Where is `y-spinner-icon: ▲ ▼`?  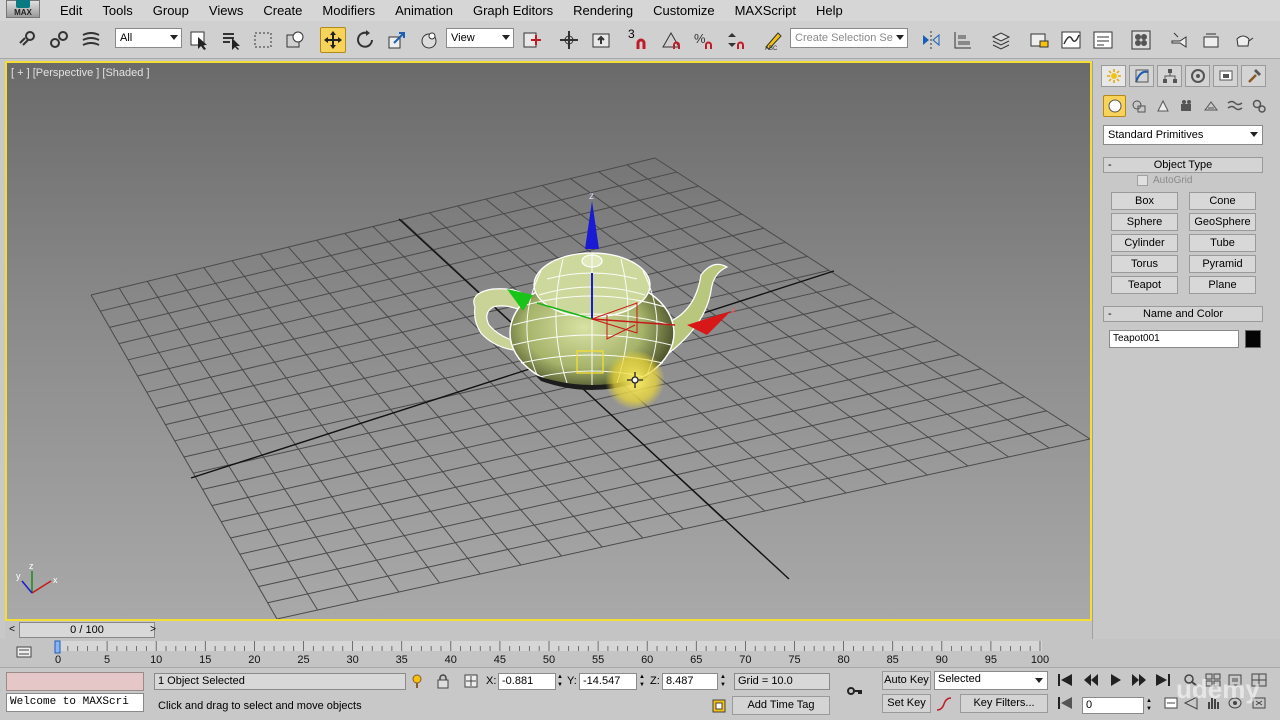
y-spinner-icon: ▲ ▼ is located at coordinates (642, 681).